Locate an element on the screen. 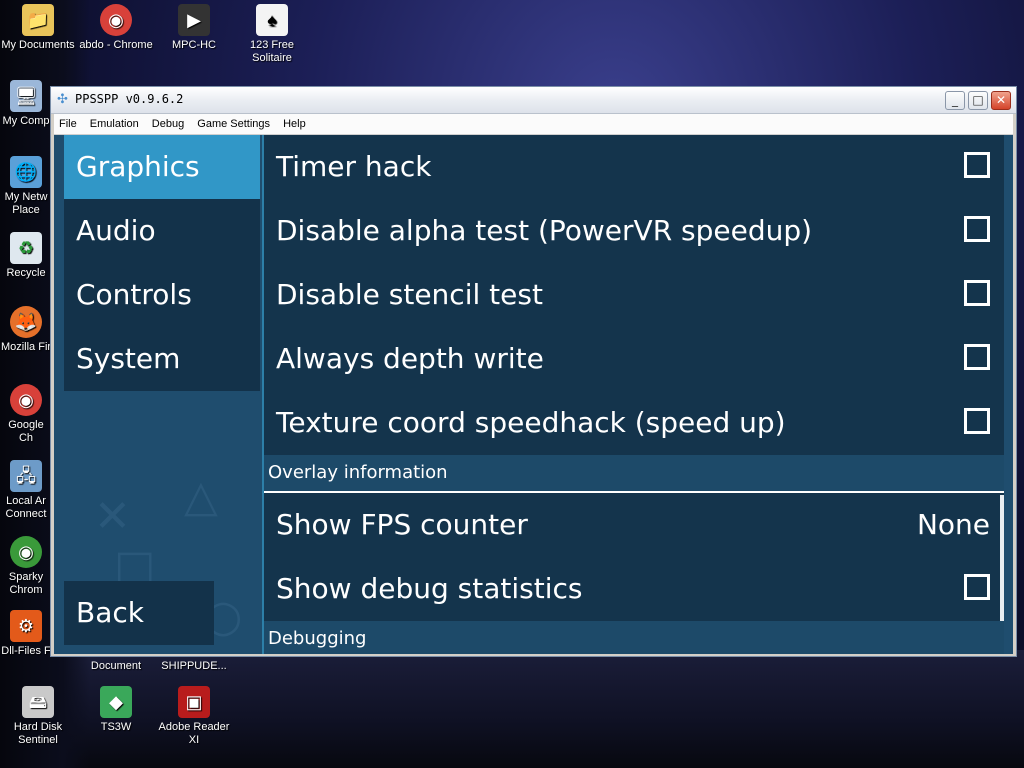  menu-help: Help is located at coordinates (294, 122).